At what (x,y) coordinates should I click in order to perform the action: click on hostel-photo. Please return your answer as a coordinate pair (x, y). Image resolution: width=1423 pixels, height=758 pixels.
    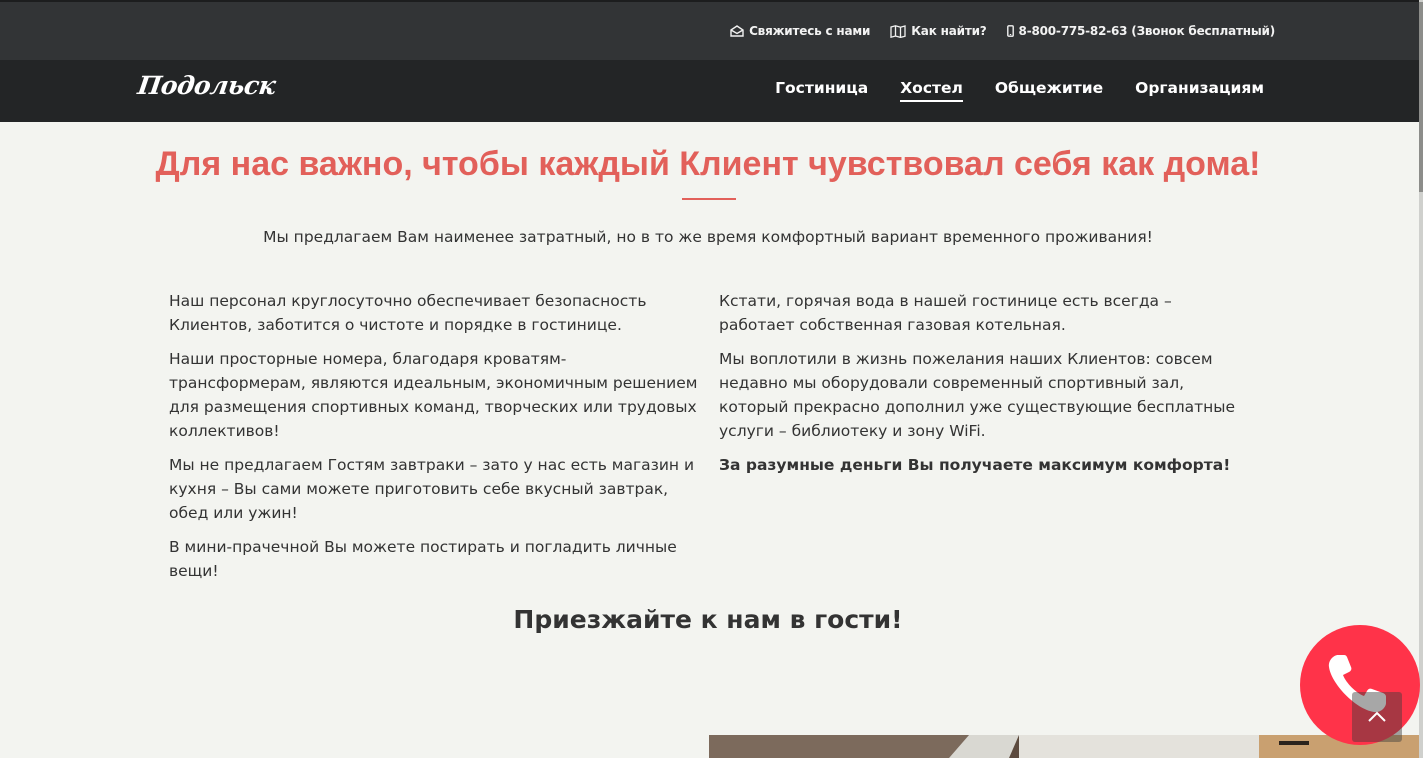
    Looking at the image, I should click on (1064, 746).